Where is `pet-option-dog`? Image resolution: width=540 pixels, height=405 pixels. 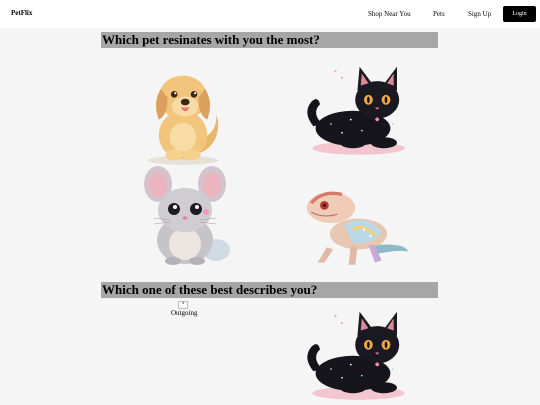
pet-option-dog is located at coordinates (183, 113).